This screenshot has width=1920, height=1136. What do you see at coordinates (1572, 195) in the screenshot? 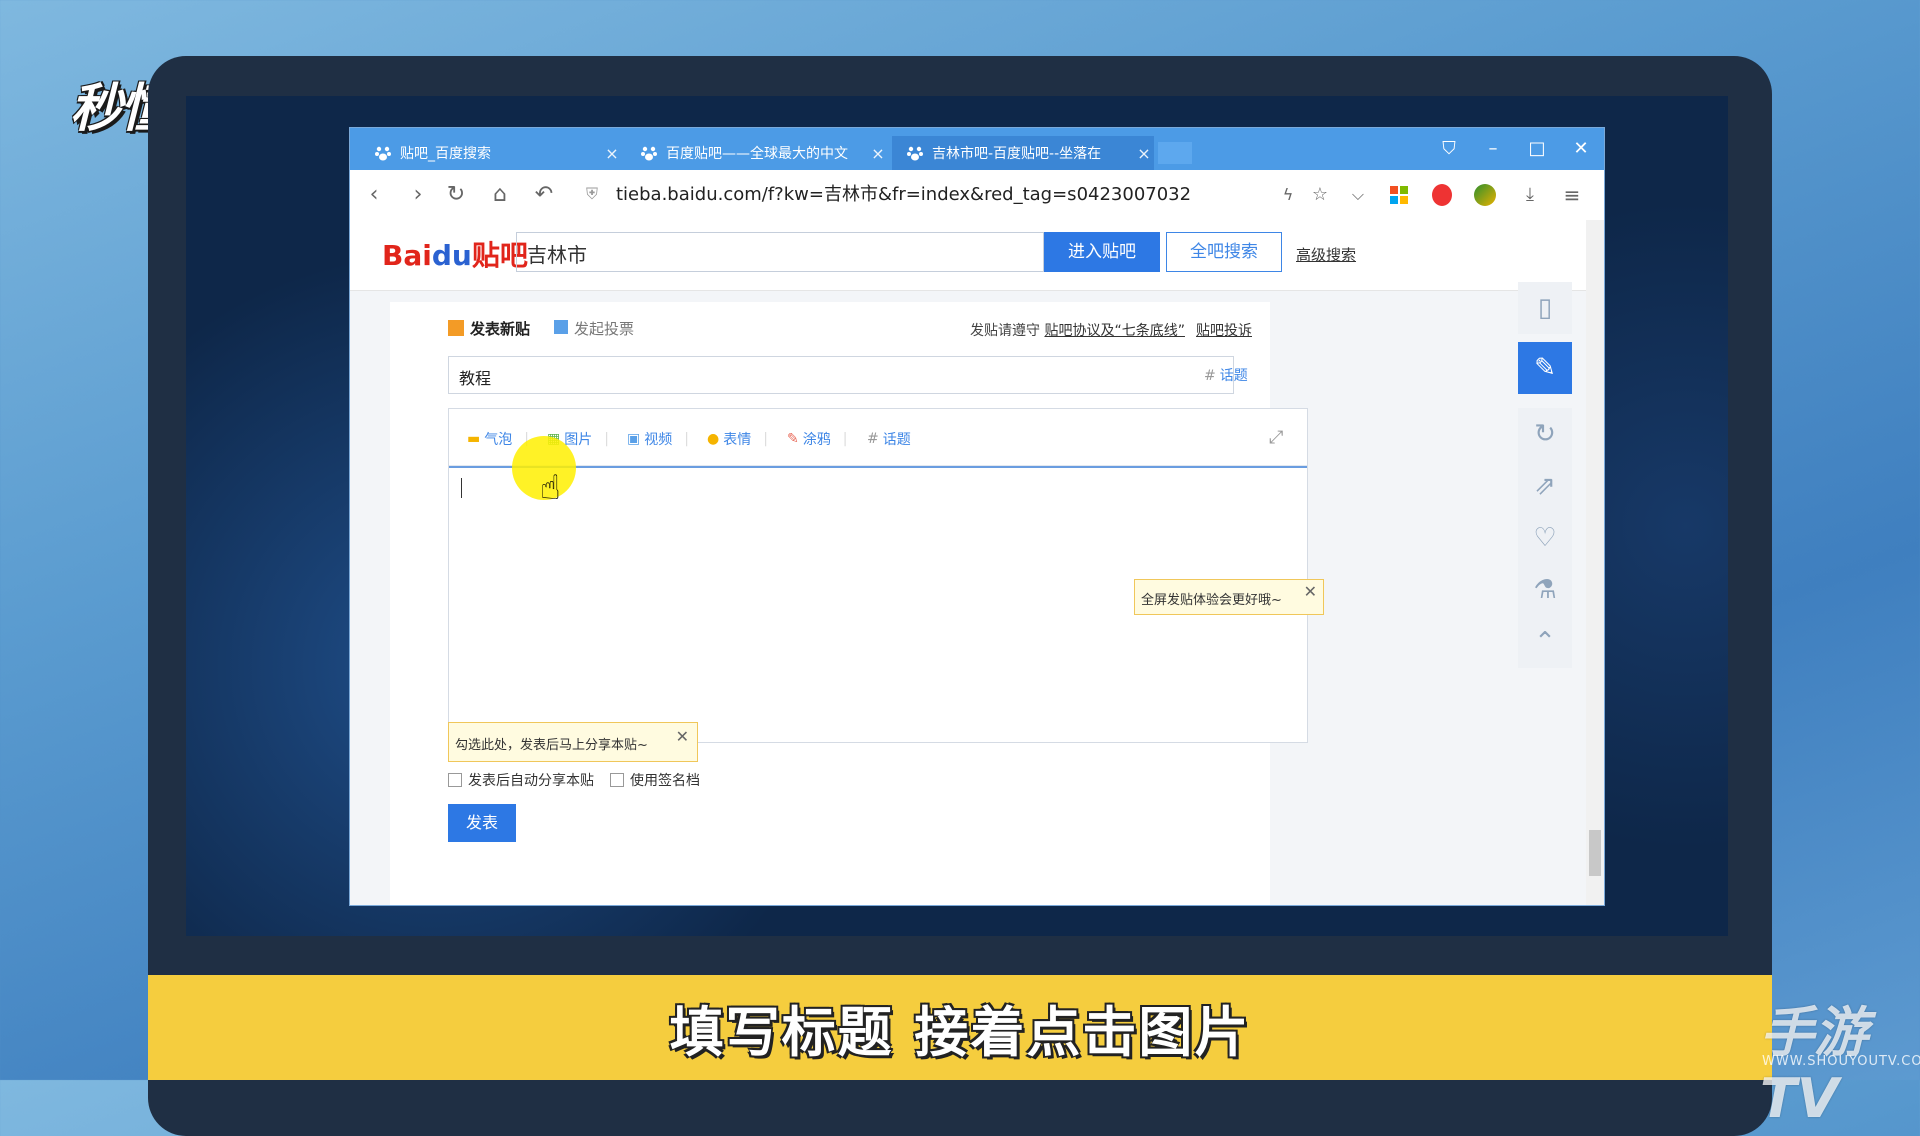
I see `menu-icon: ≡` at bounding box center [1572, 195].